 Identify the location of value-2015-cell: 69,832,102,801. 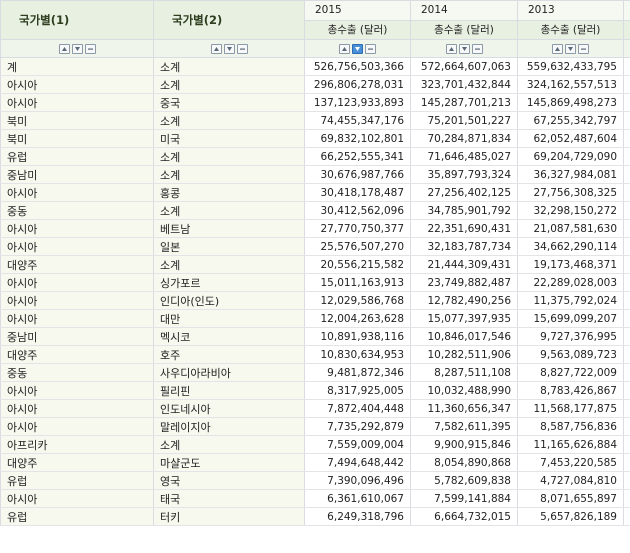
(357, 138).